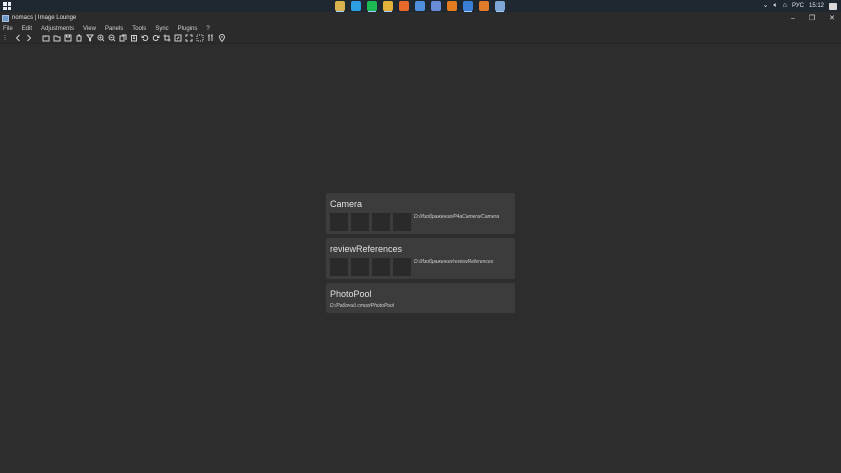 The image size is (841, 473). I want to click on recent-folder-title: Camera, so click(346, 204).